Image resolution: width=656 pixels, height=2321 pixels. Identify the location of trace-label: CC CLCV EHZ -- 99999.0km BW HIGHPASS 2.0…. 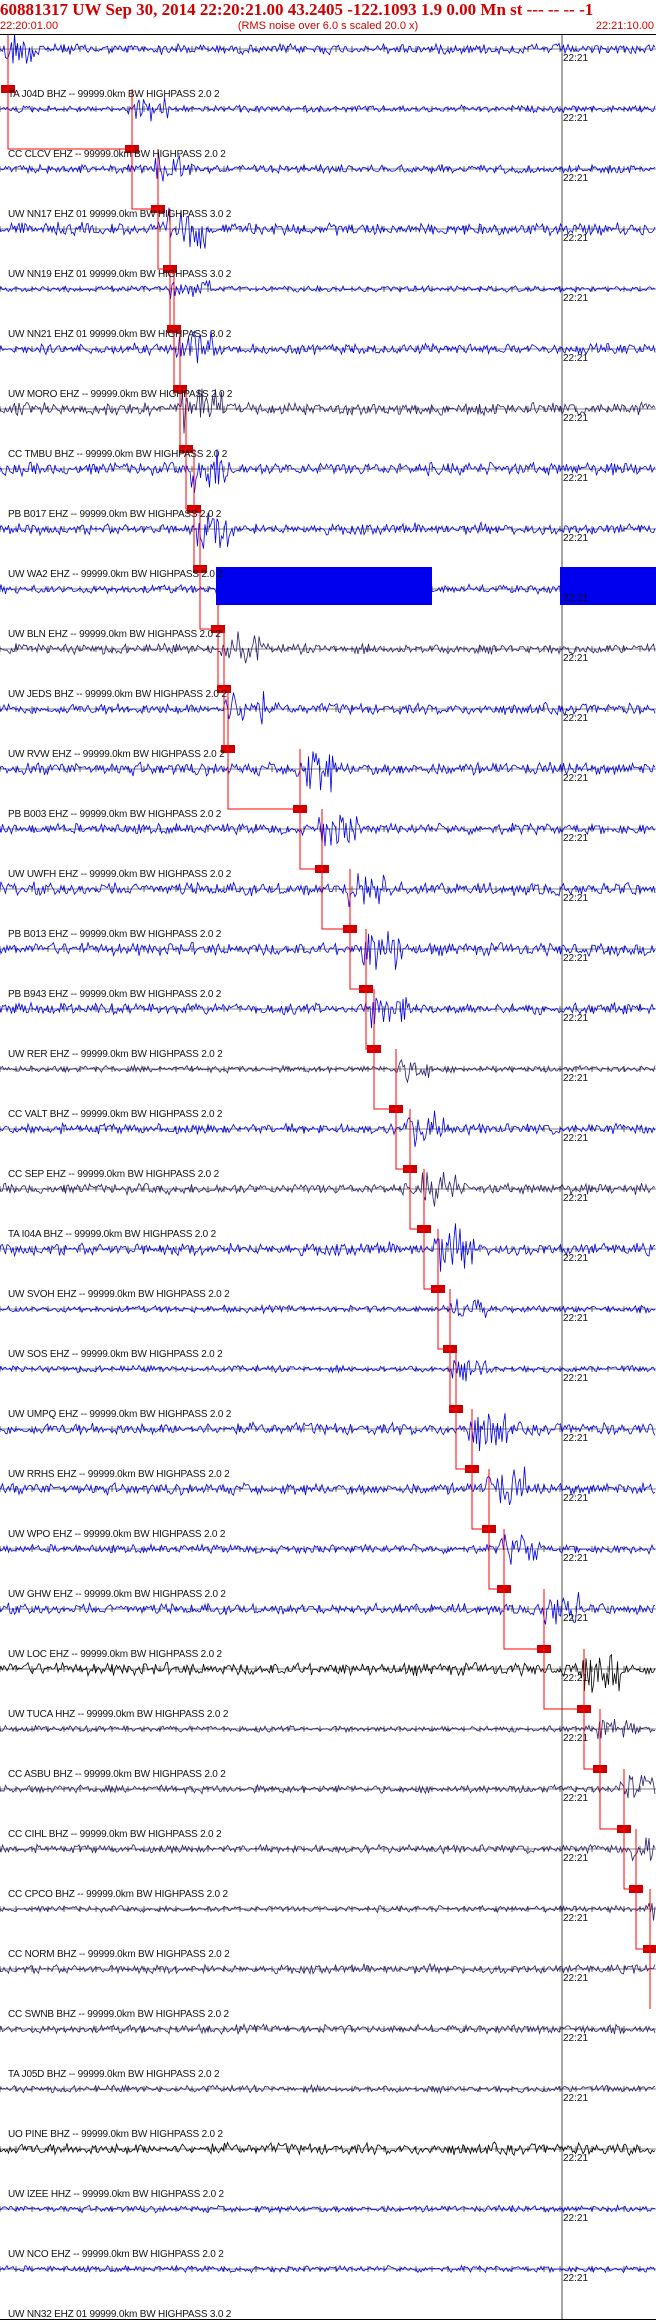
(117, 154).